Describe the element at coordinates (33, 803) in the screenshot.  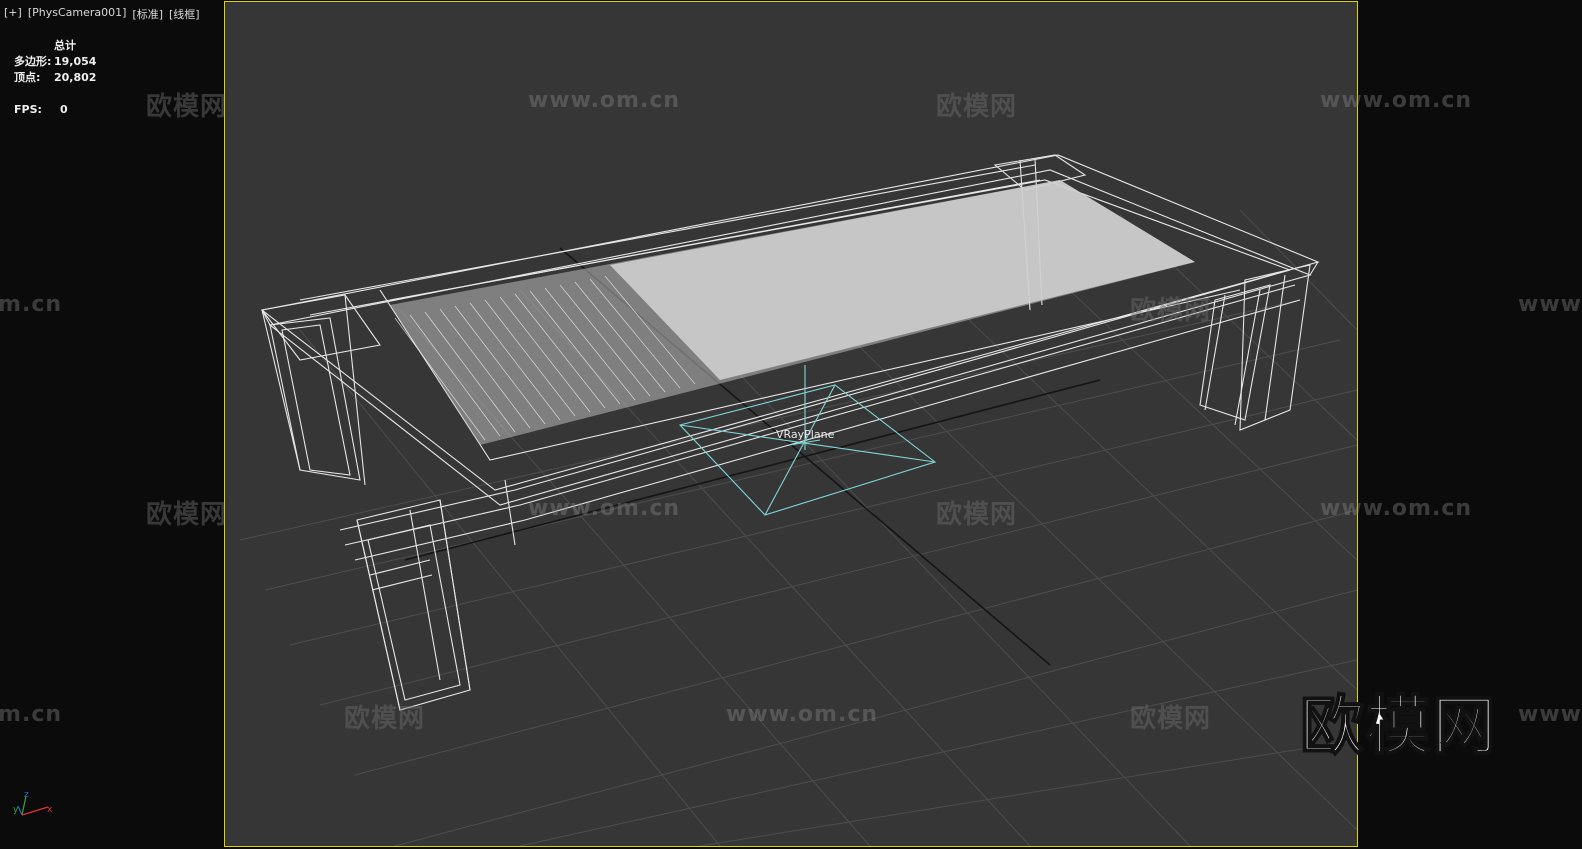
I see `axis-gizmo: x y z` at that location.